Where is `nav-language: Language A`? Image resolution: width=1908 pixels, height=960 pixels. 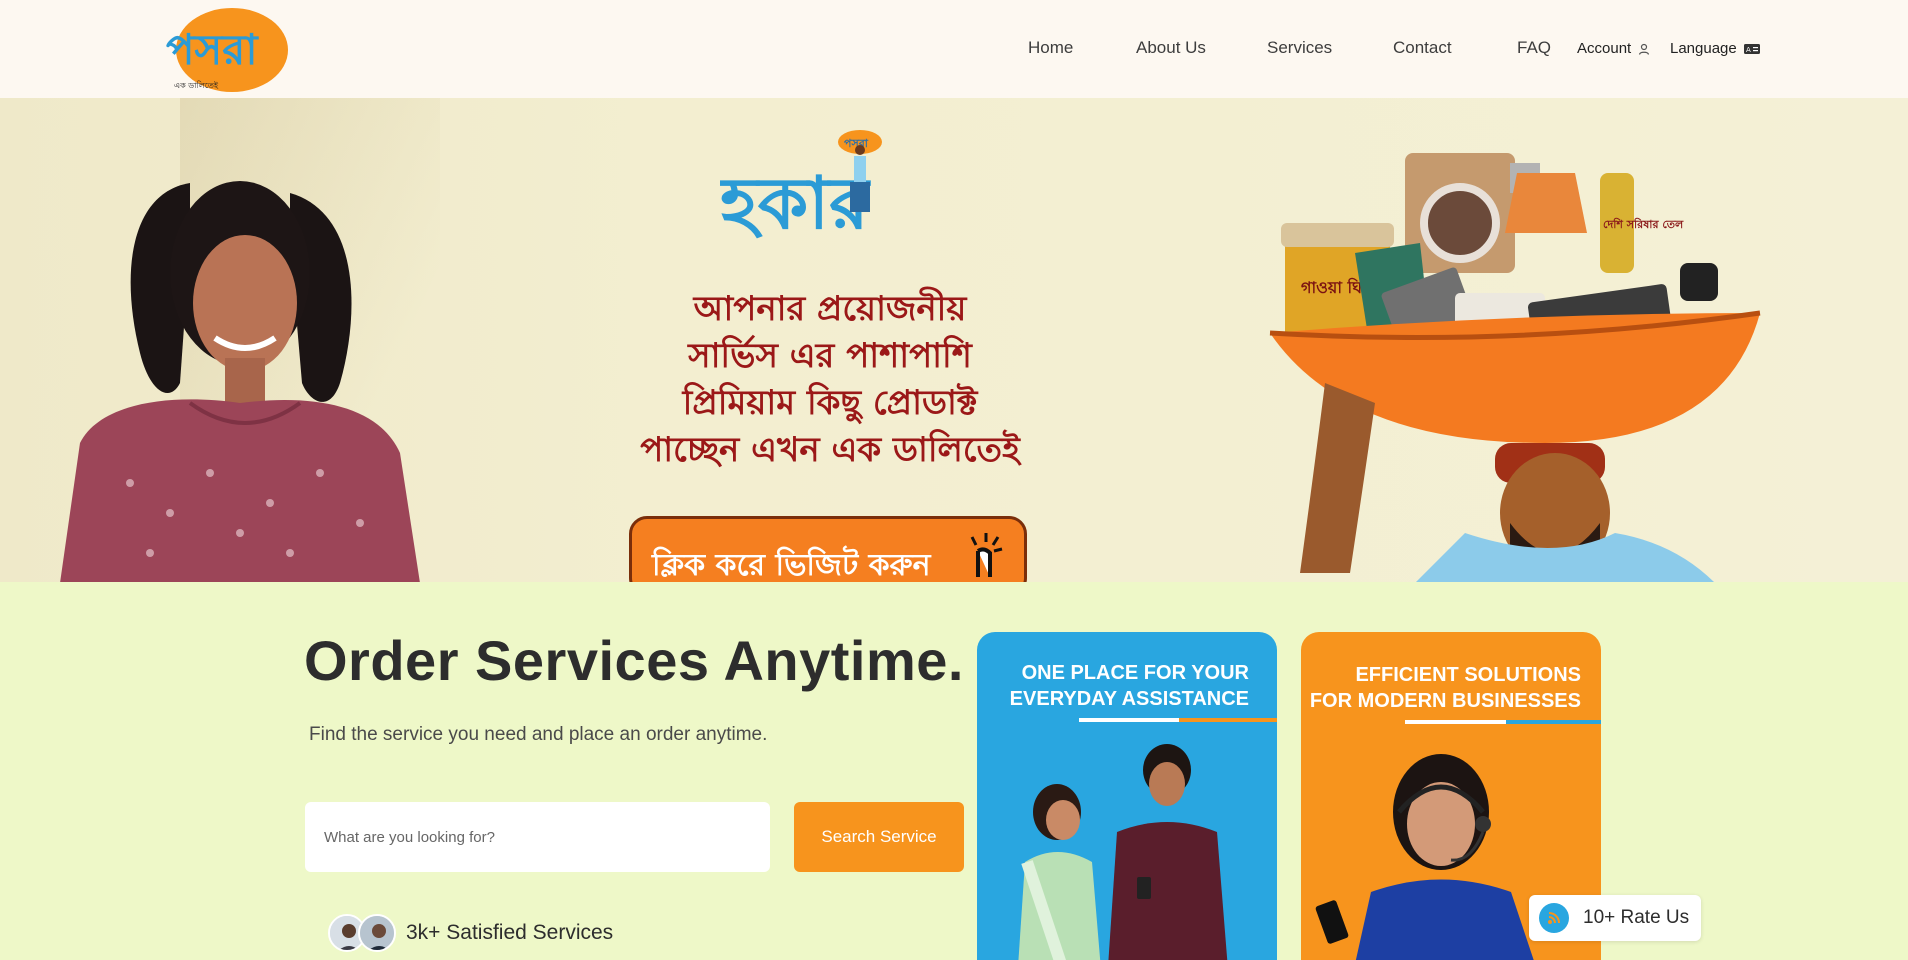 nav-language: Language A is located at coordinates (1715, 48).